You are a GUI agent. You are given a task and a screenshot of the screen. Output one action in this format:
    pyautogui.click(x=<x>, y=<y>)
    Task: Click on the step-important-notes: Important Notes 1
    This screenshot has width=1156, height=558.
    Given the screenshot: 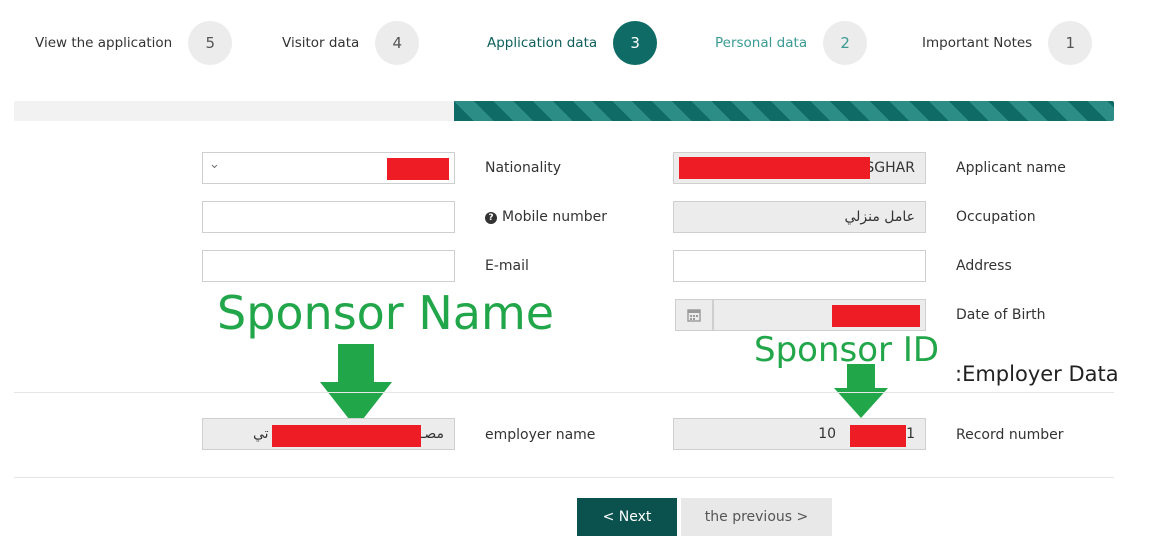 What is the action you would take?
    pyautogui.click(x=1007, y=43)
    